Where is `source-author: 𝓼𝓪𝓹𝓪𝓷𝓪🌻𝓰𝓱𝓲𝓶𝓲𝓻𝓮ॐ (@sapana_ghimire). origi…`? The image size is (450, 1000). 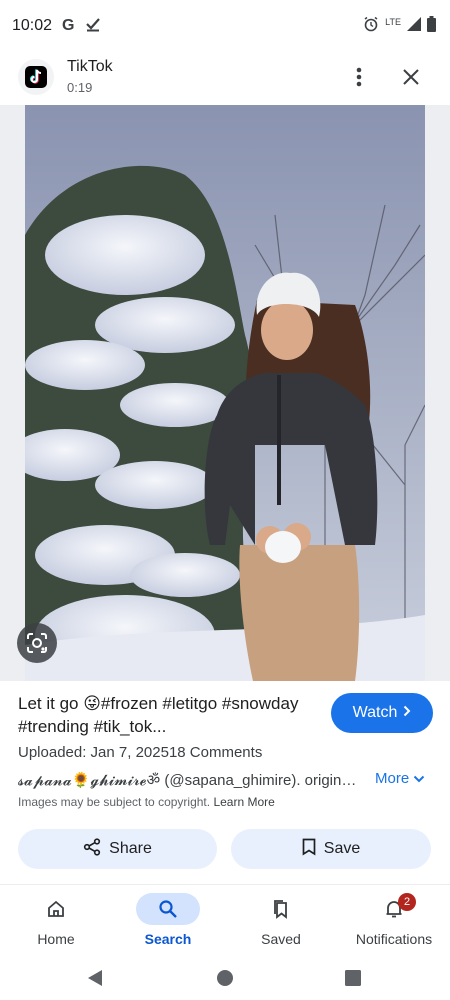 source-author: 𝓼𝓪𝓹𝓪𝓷𝓪🌻𝓰𝓱𝓲𝓶𝓲𝓻𝓮ॐ (@sapana_ghimire). origi… is located at coordinates (190, 780).